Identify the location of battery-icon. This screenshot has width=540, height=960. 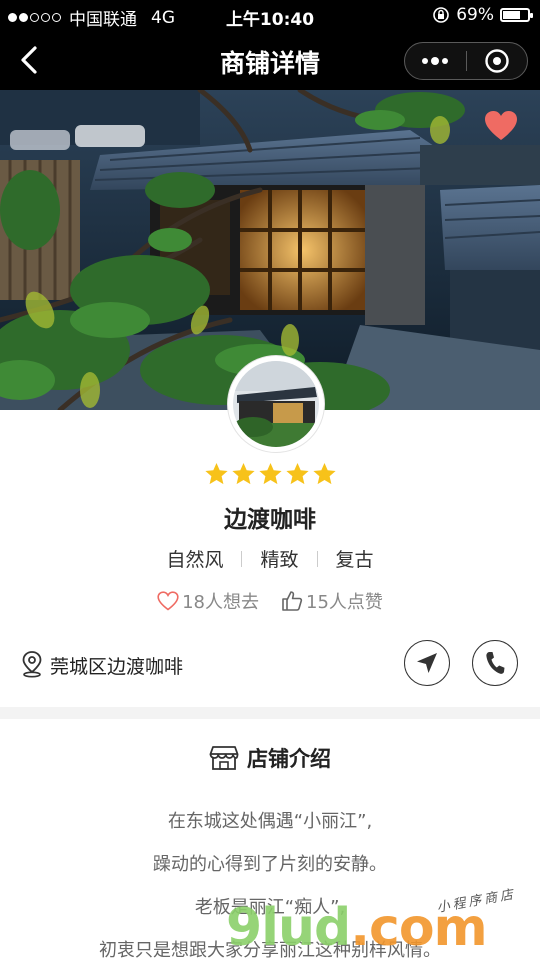
(516, 15).